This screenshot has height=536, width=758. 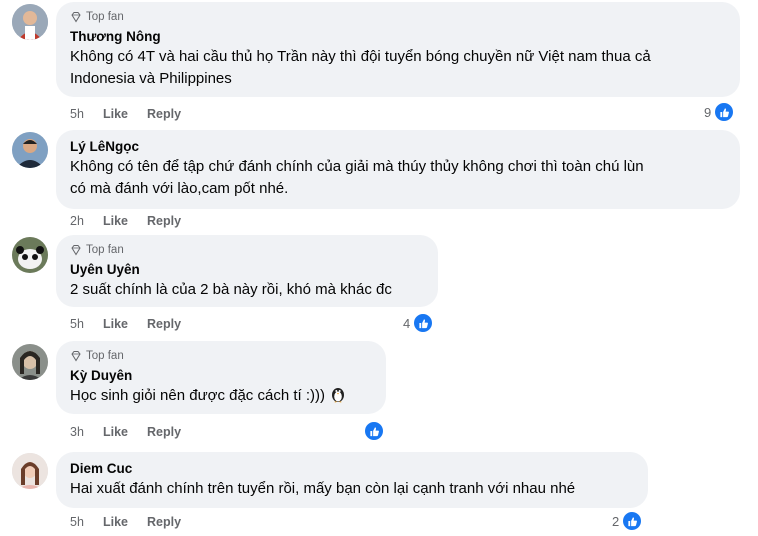 I want to click on penguin-emoji-icon, so click(x=338, y=397).